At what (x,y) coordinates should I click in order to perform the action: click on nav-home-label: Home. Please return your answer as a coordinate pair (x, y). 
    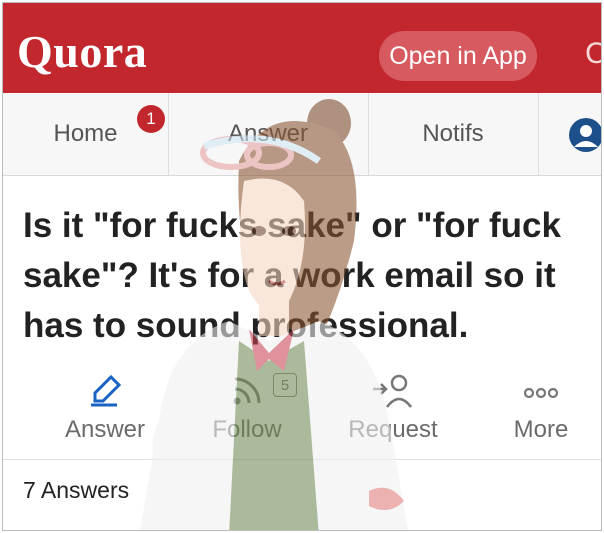
    Looking at the image, I should click on (85, 133).